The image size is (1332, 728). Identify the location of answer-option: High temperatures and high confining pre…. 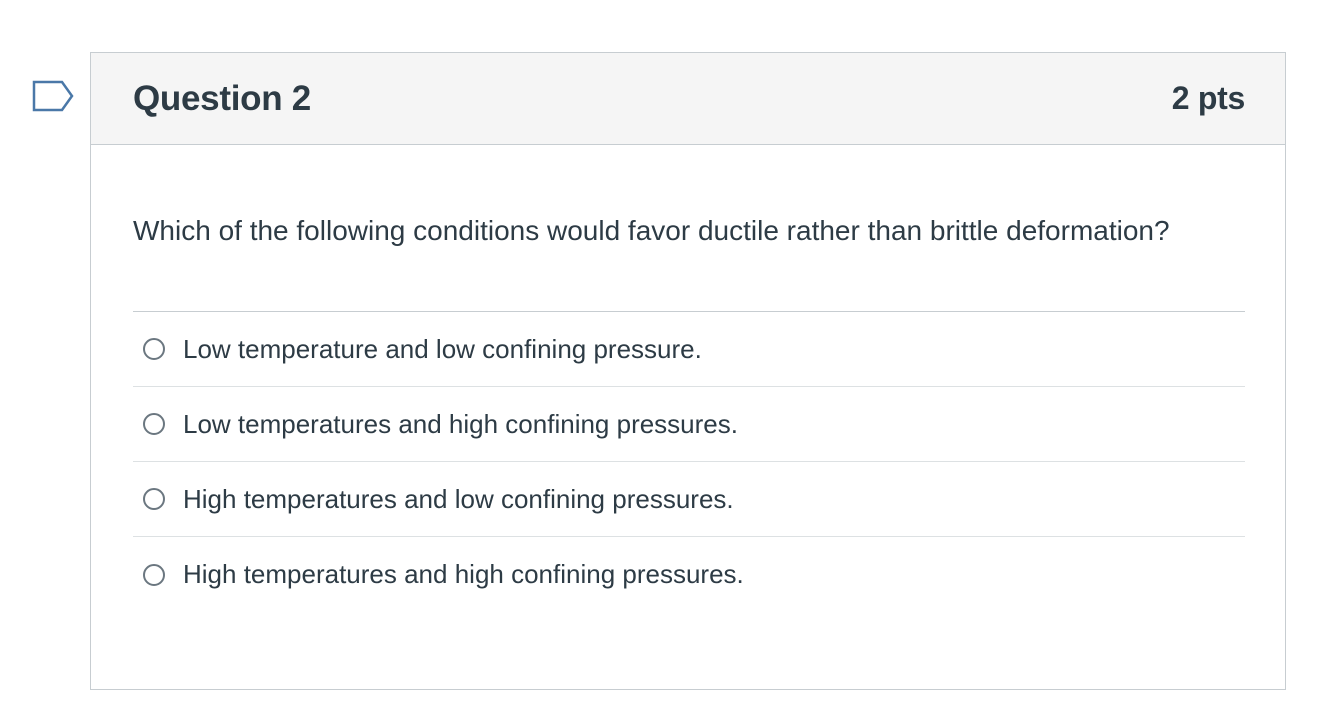
(689, 574).